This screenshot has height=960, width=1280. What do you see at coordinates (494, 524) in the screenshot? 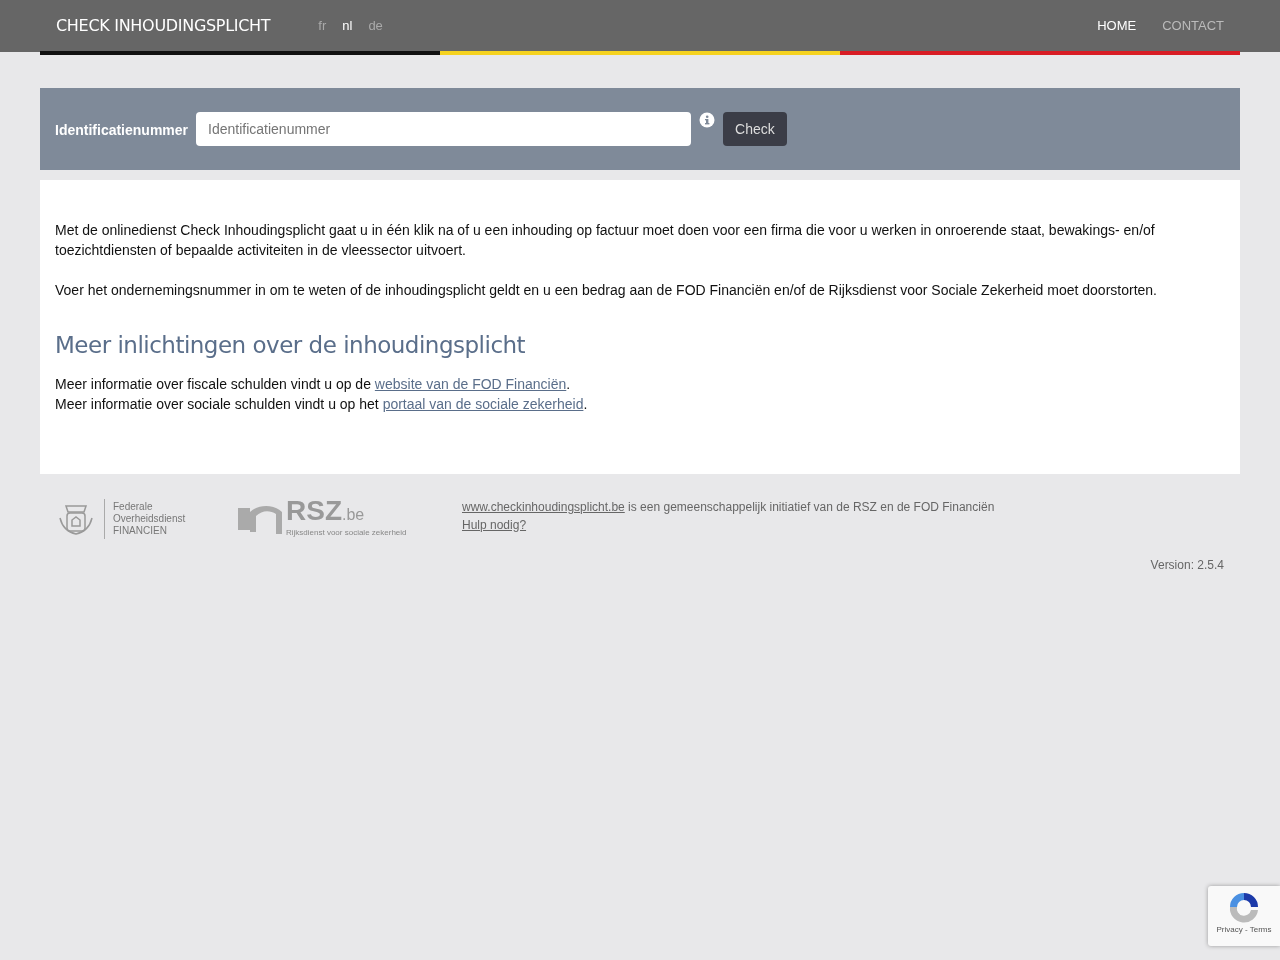
I see `help-link: Hulp nodig?` at bounding box center [494, 524].